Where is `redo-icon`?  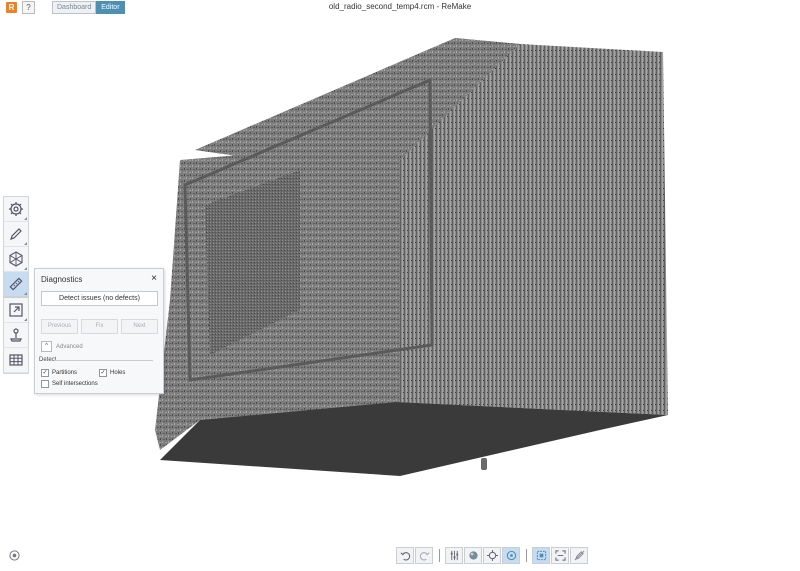 redo-icon is located at coordinates (424, 556).